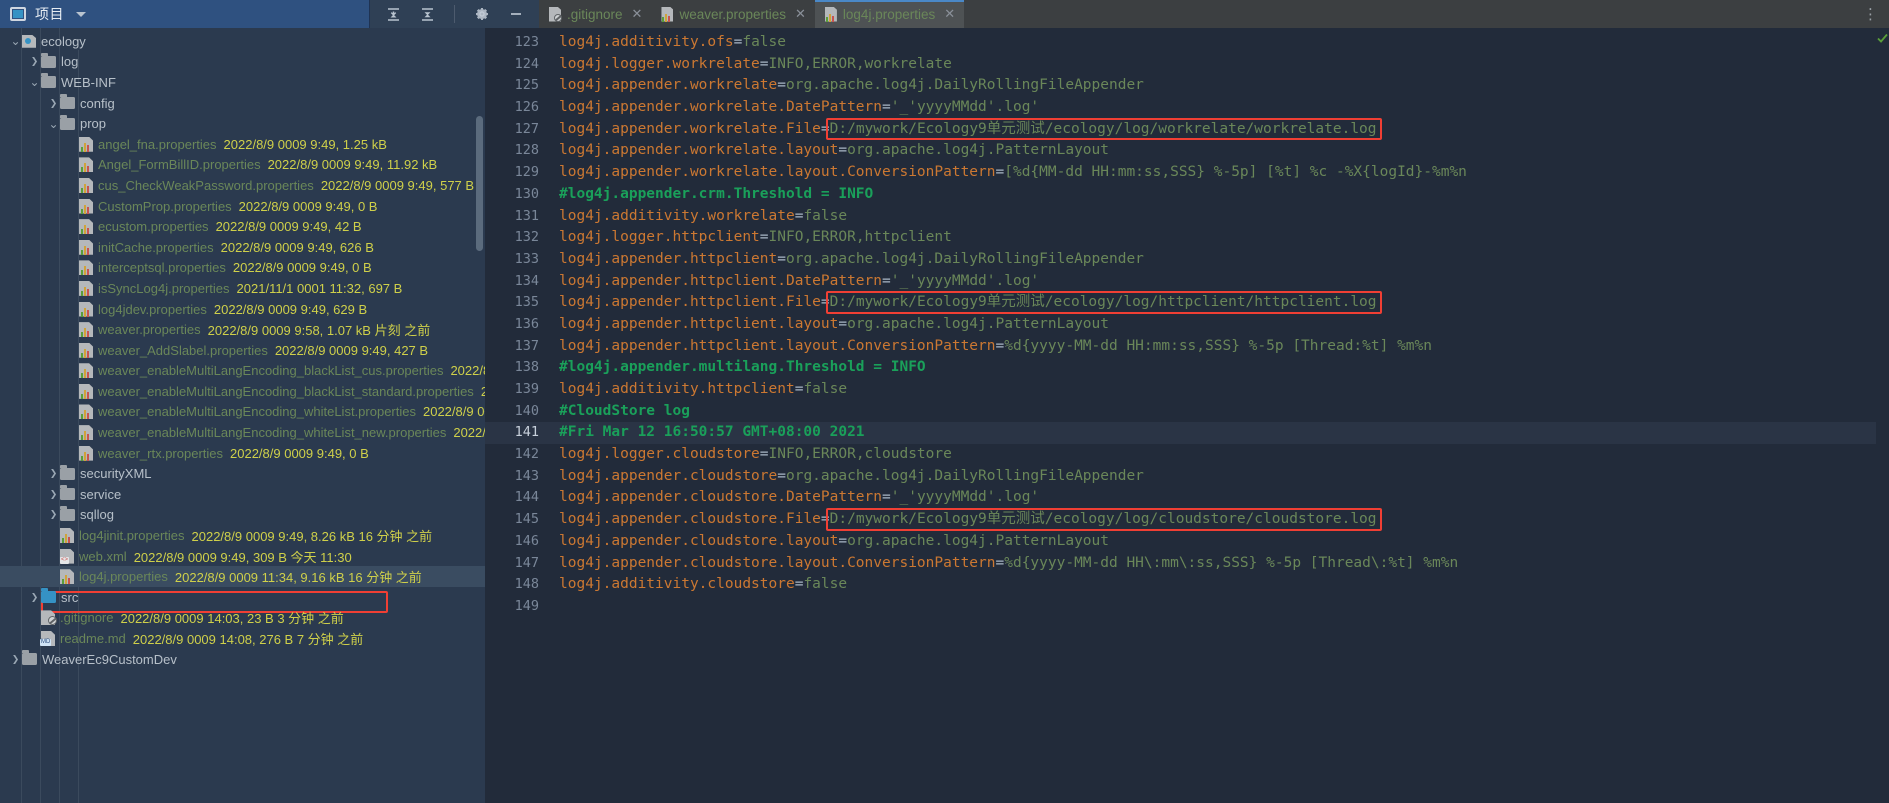  What do you see at coordinates (482, 14) in the screenshot?
I see `gear-icon` at bounding box center [482, 14].